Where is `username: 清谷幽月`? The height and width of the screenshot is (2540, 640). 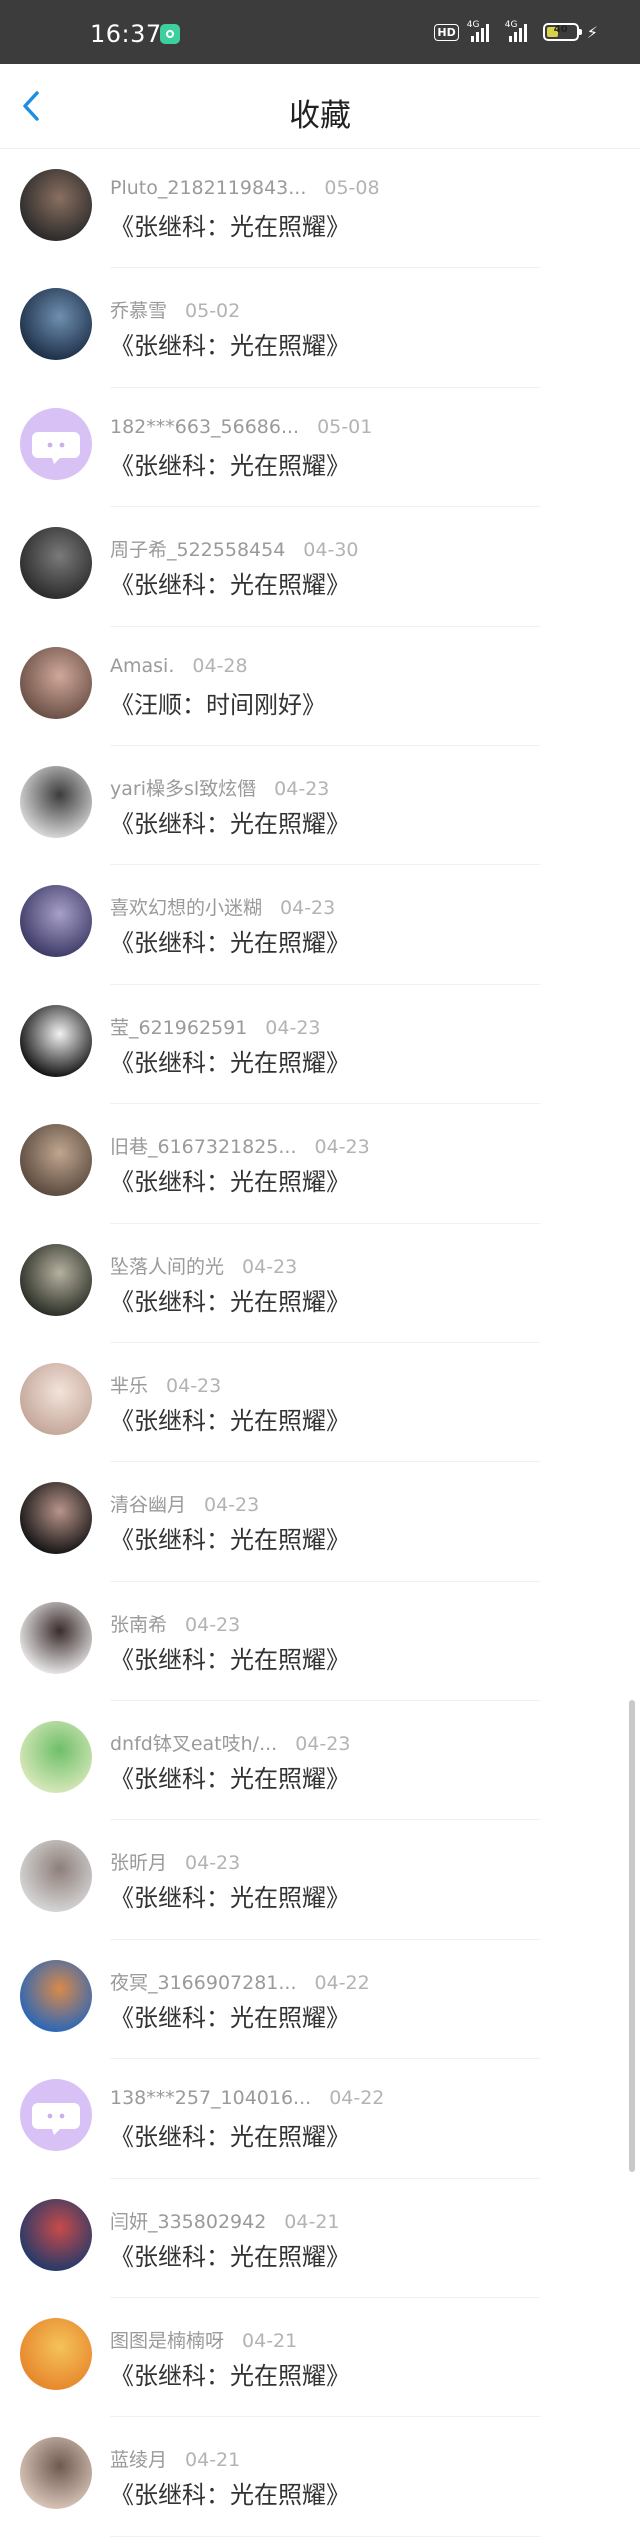 username: 清谷幽月 is located at coordinates (148, 1505).